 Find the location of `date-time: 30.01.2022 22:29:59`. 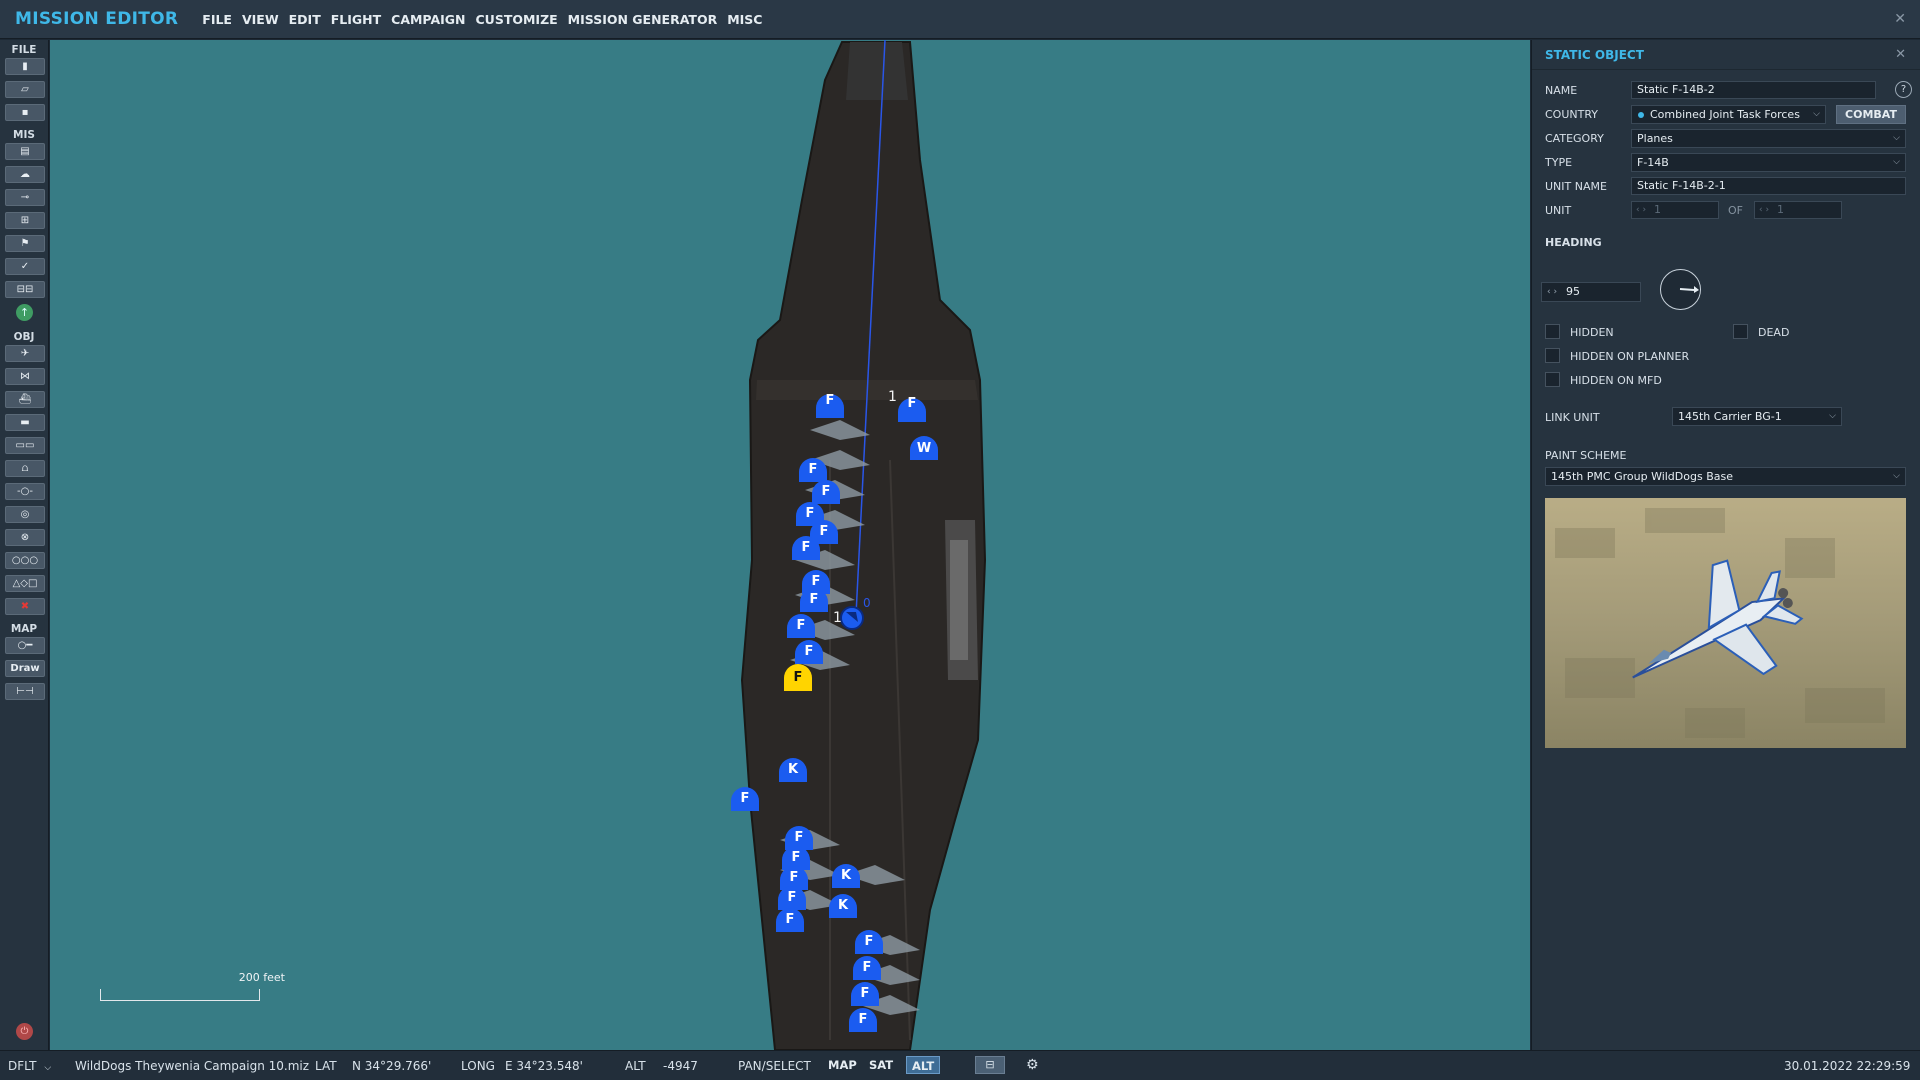

date-time: 30.01.2022 22:29:59 is located at coordinates (1847, 1066).